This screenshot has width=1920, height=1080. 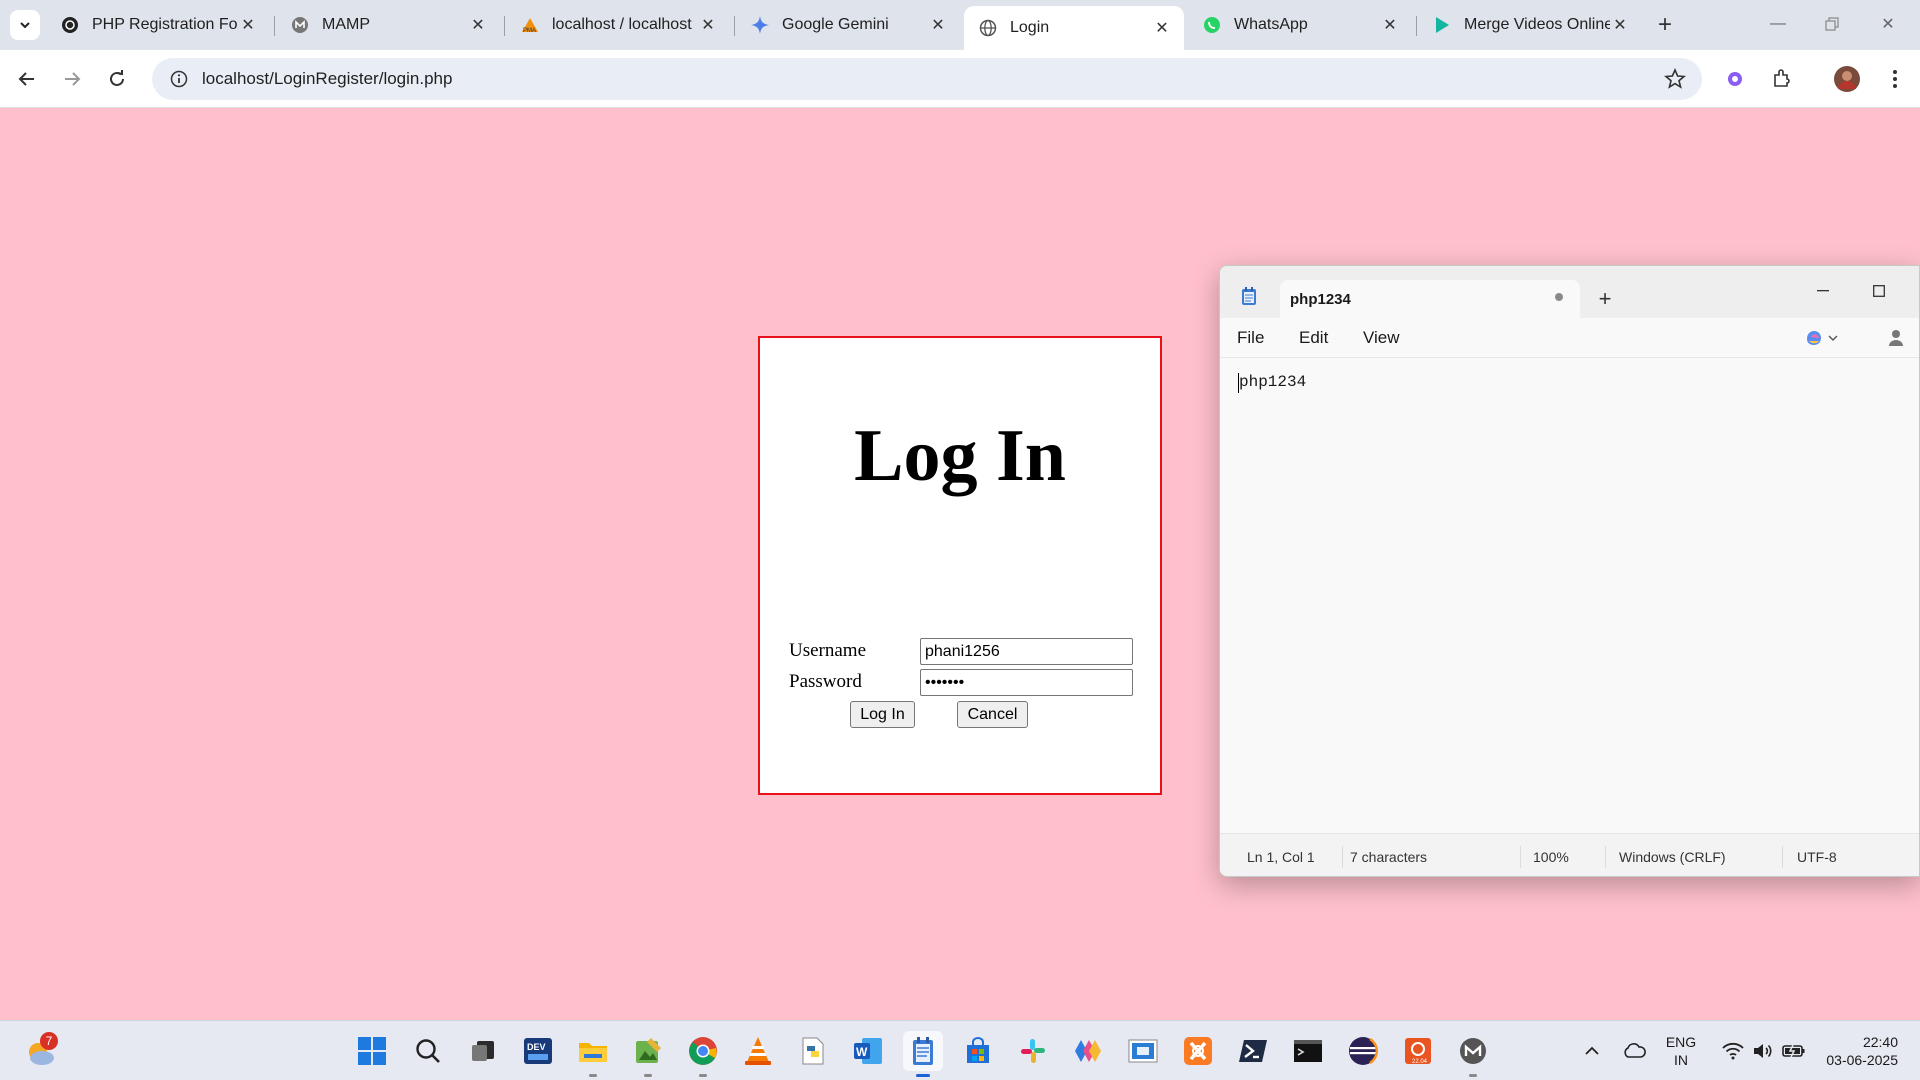 What do you see at coordinates (1418, 1051) in the screenshot?
I see `taskbar-app-ubuntu: 22.04` at bounding box center [1418, 1051].